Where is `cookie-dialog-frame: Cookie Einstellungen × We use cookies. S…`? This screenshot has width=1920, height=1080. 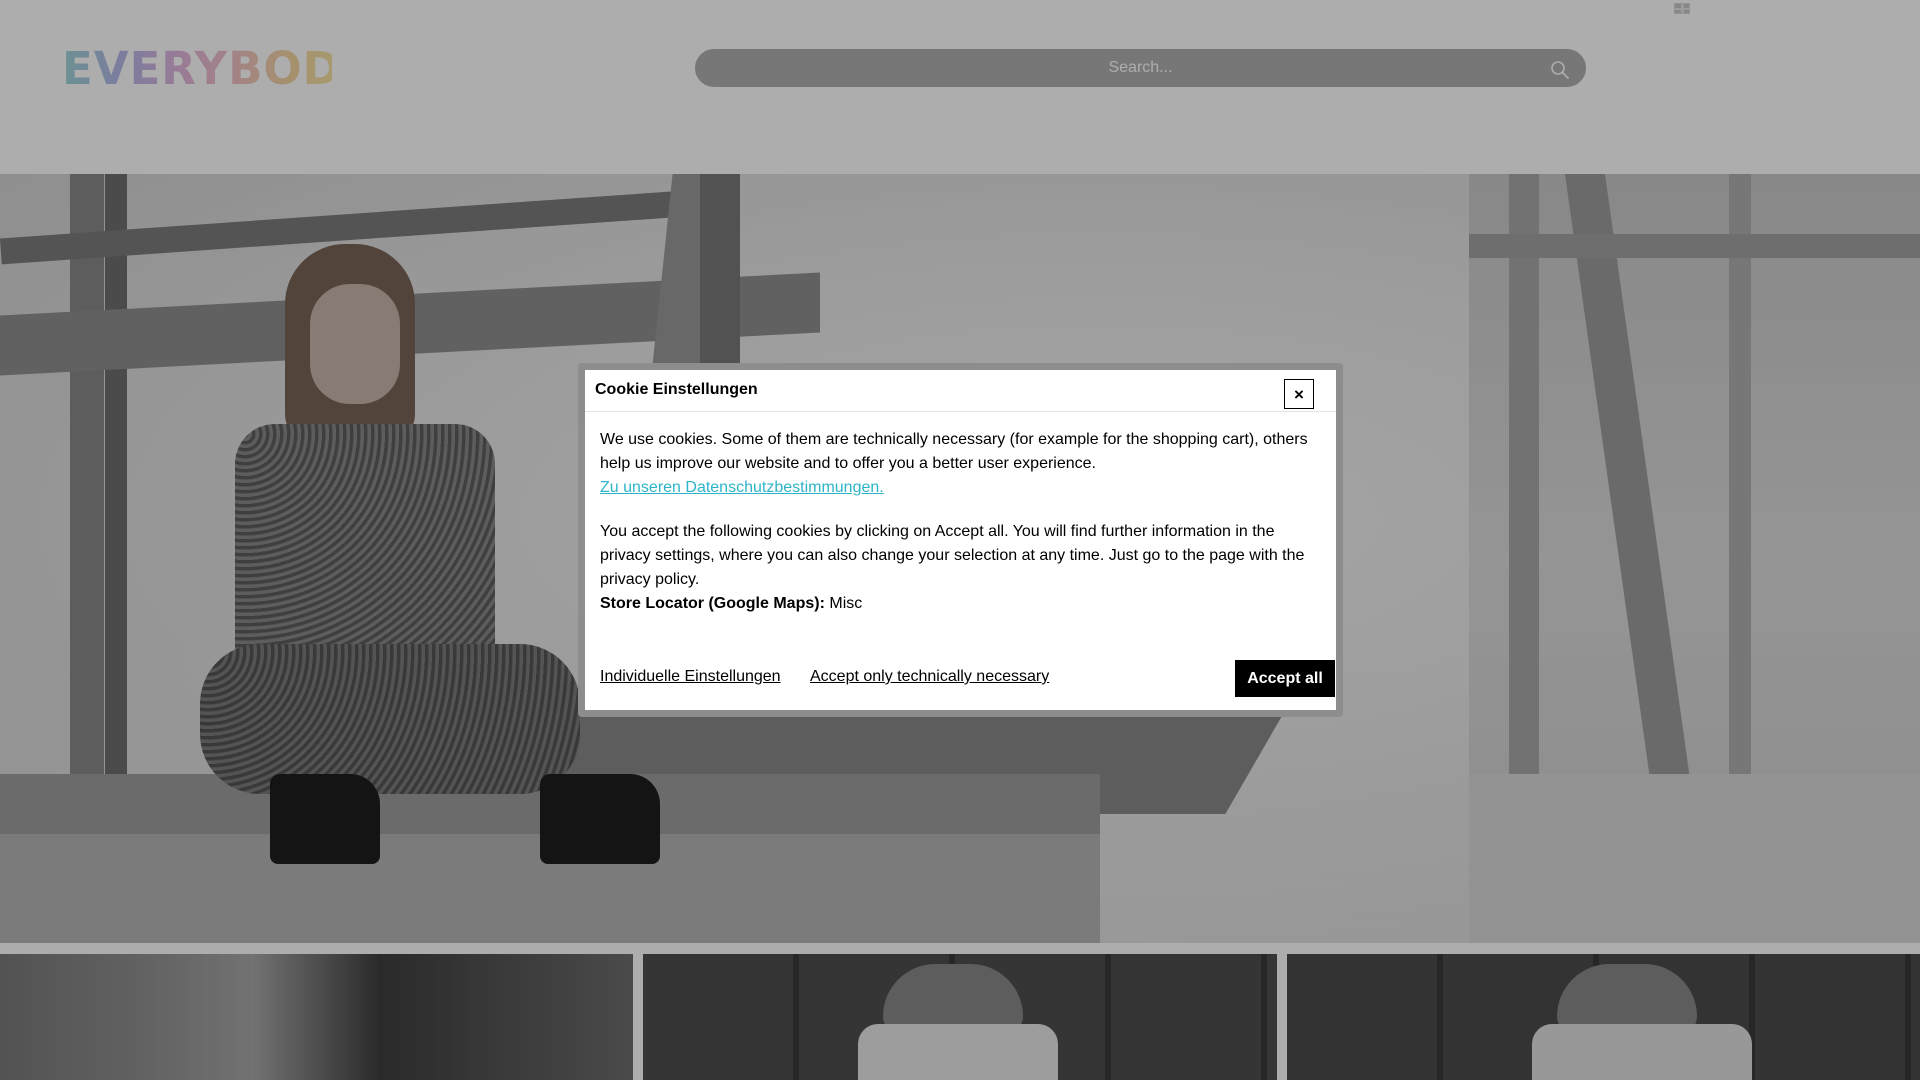
cookie-dialog-frame: Cookie Einstellungen × We use cookies. S… is located at coordinates (960, 540).